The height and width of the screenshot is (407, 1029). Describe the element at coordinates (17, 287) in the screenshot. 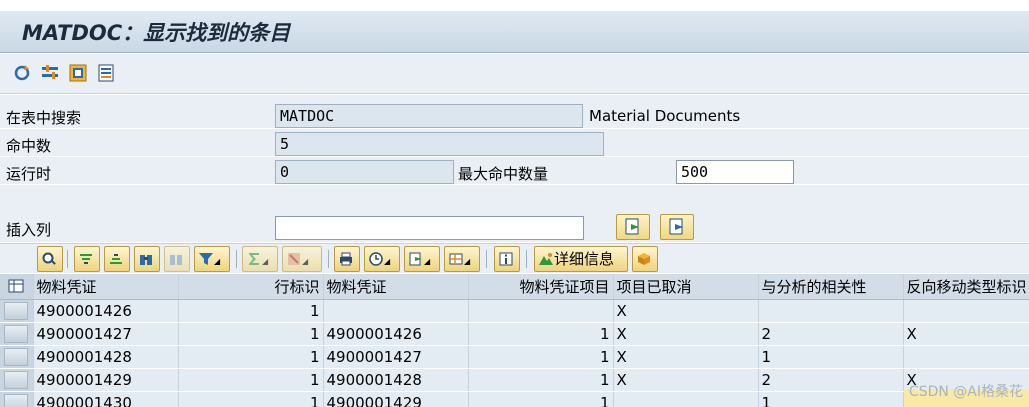

I see `select-all-cell` at that location.